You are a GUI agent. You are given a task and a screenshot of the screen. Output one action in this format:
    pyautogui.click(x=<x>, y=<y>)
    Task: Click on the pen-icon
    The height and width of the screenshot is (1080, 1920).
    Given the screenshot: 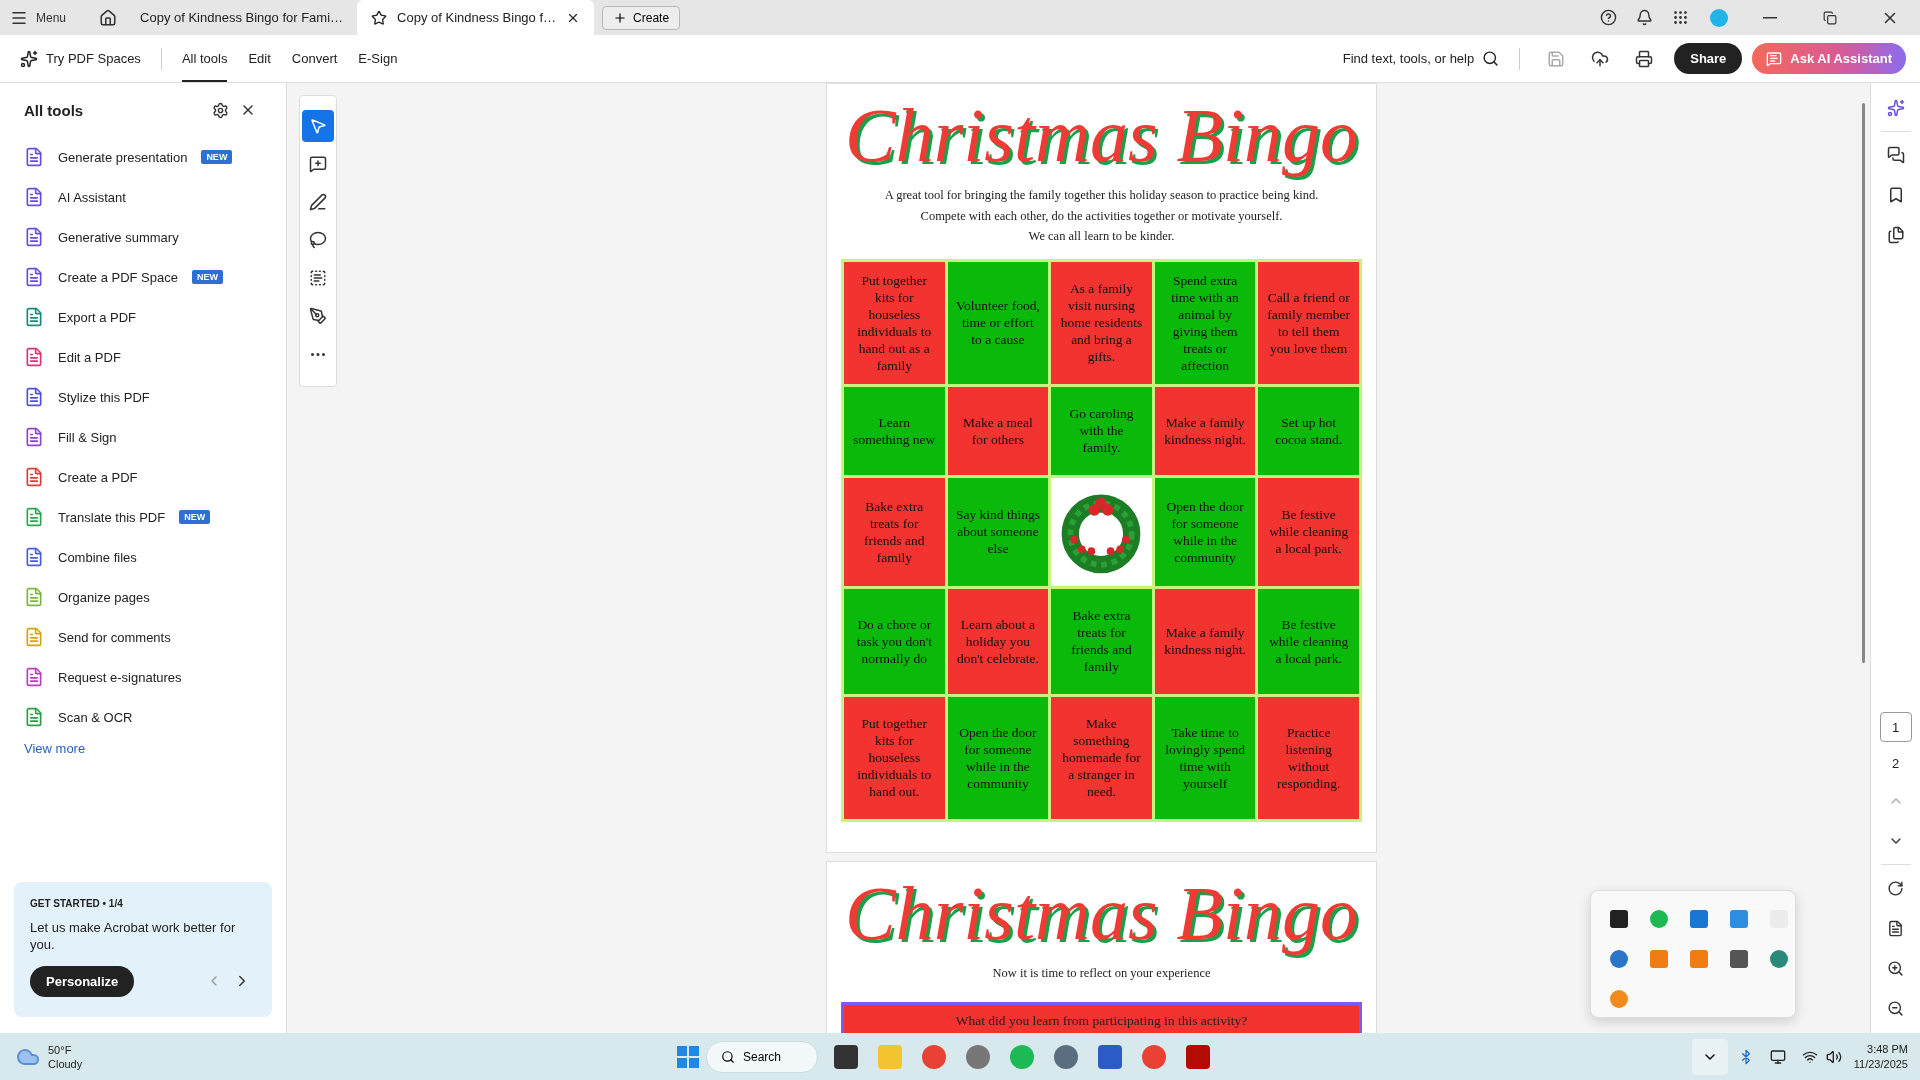 What is the action you would take?
    pyautogui.click(x=318, y=202)
    